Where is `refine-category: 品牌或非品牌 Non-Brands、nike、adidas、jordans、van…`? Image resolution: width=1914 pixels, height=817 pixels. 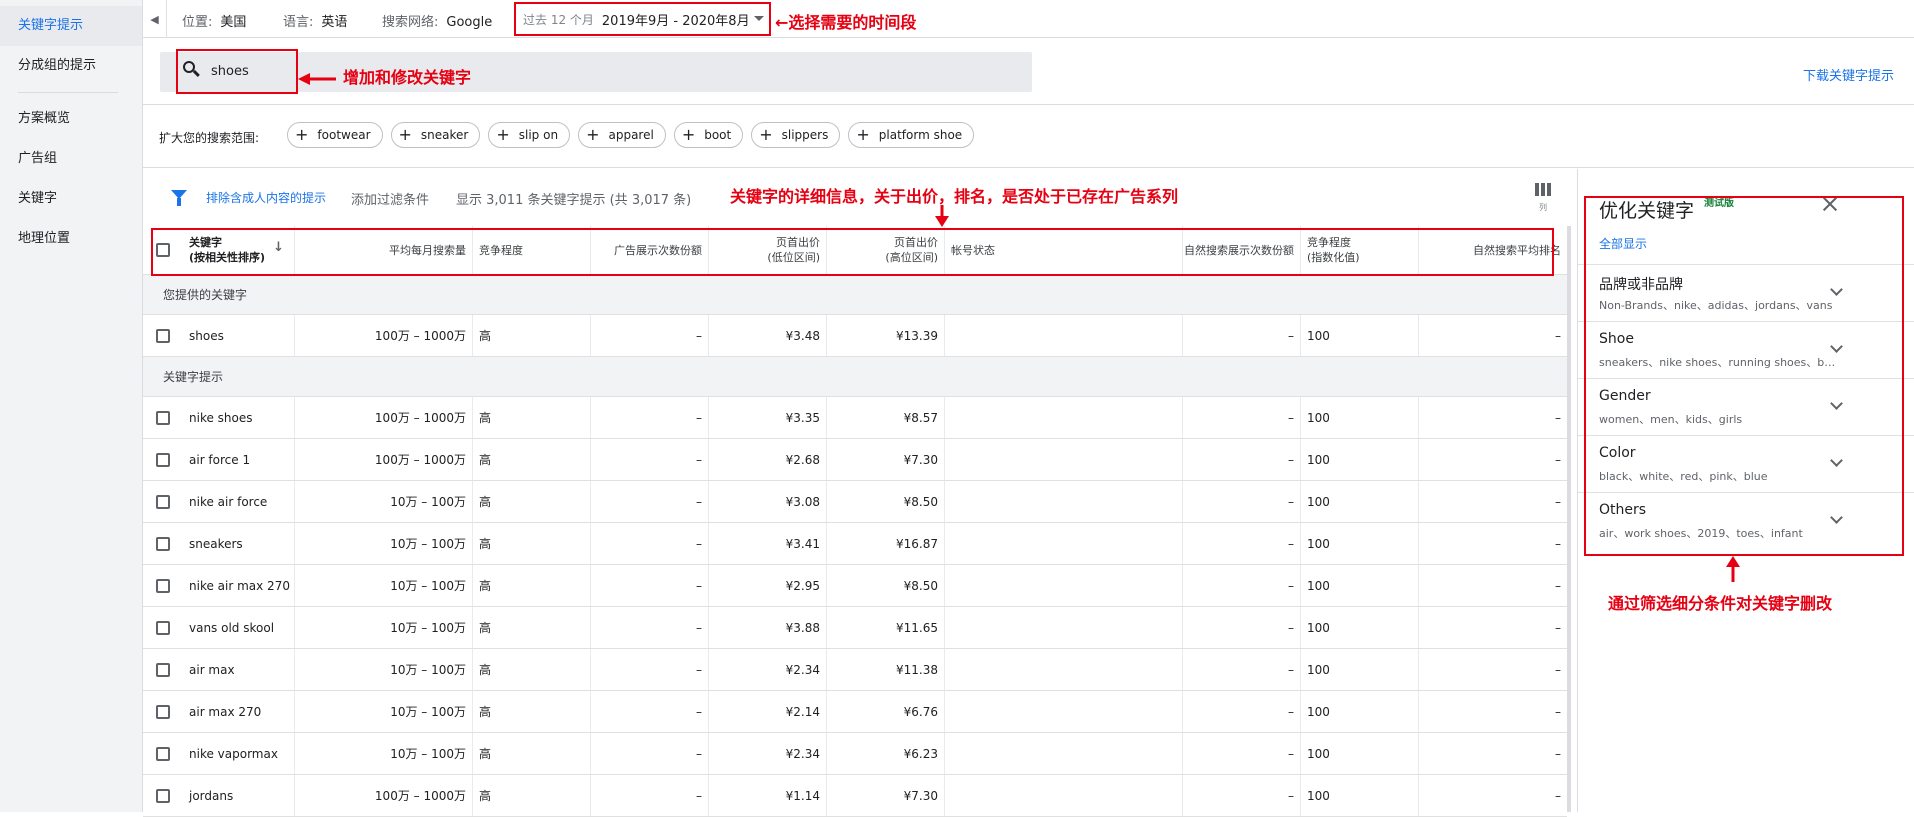 refine-category: 品牌或非品牌 Non-Brands、nike、adidas、jordans、van… is located at coordinates (1746, 292).